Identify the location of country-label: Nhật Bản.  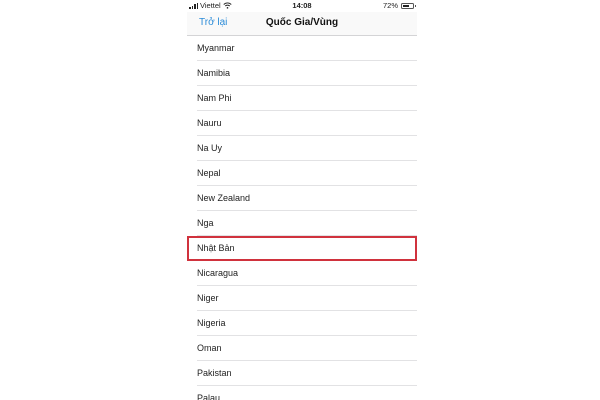
(216, 248).